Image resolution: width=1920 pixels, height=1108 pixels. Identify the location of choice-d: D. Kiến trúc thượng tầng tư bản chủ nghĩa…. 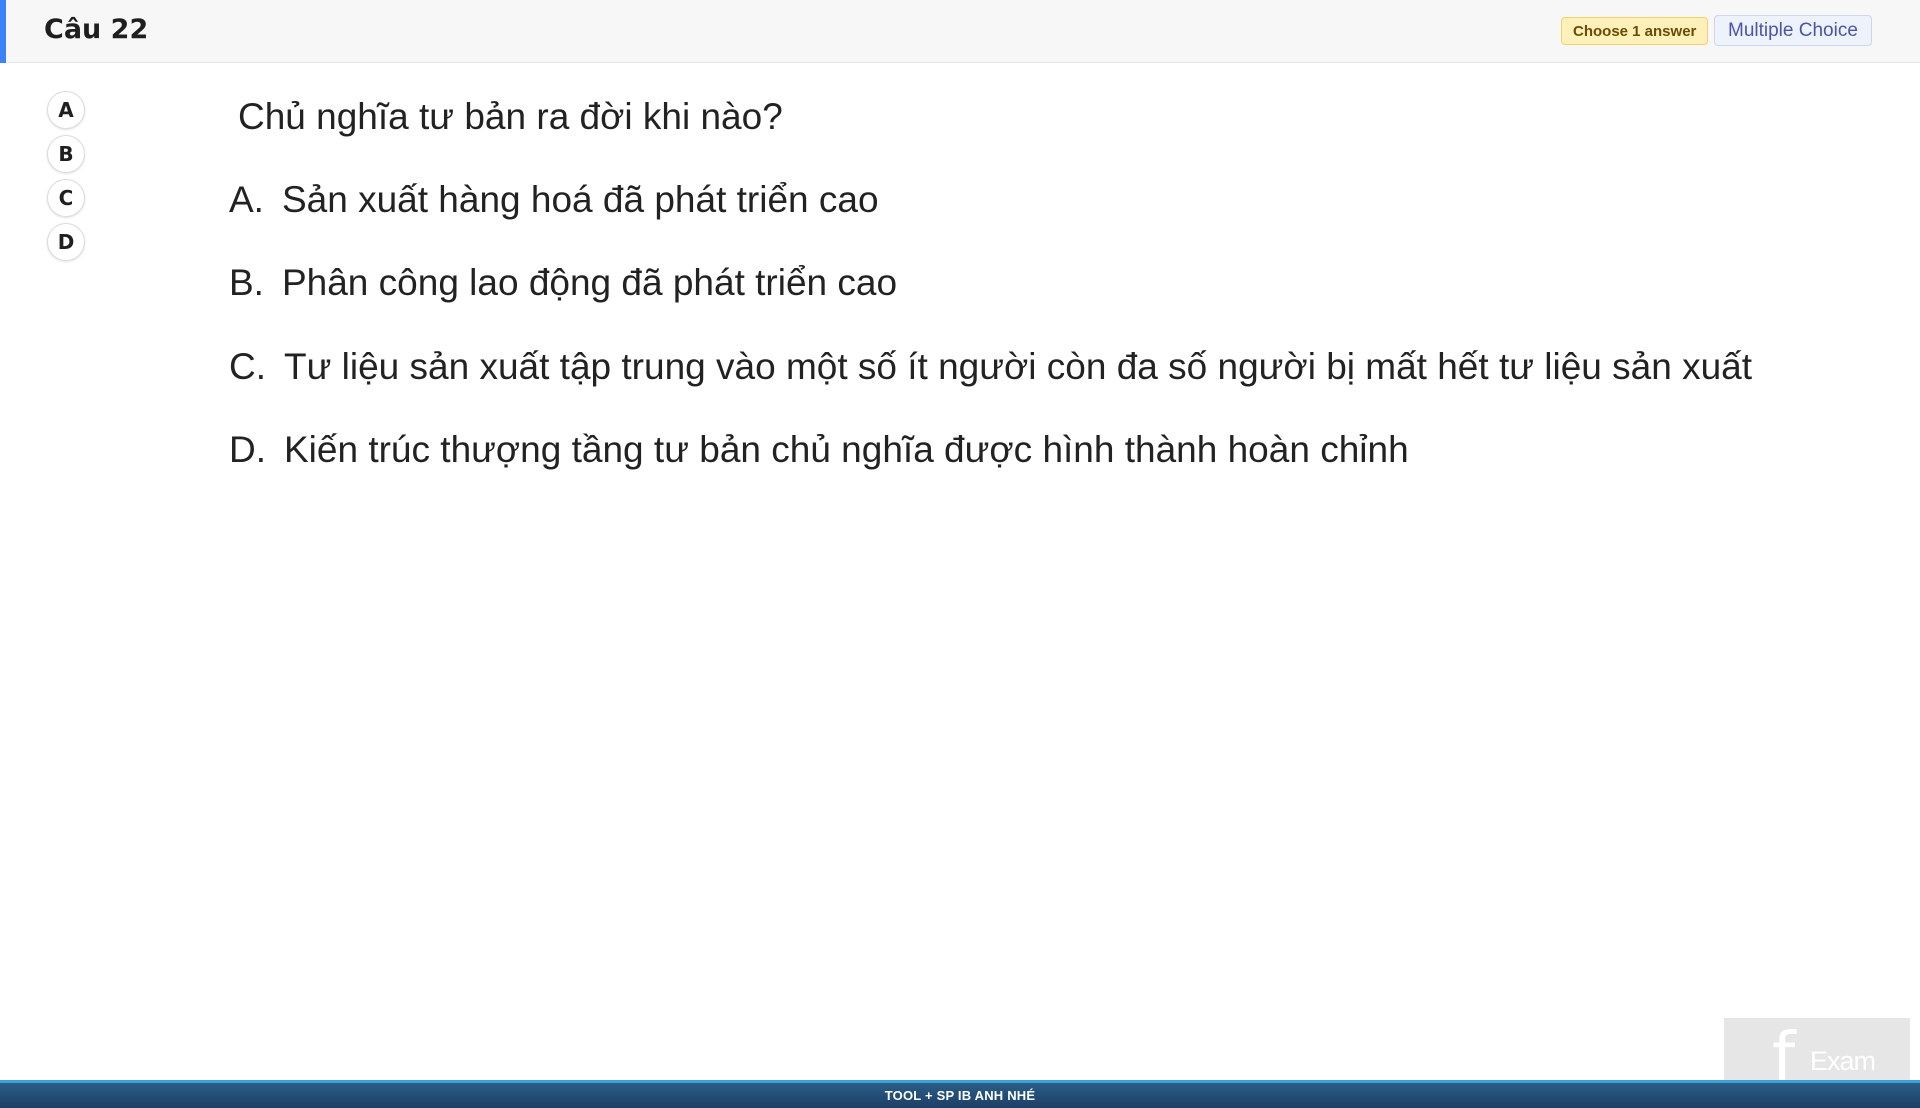
(819, 450).